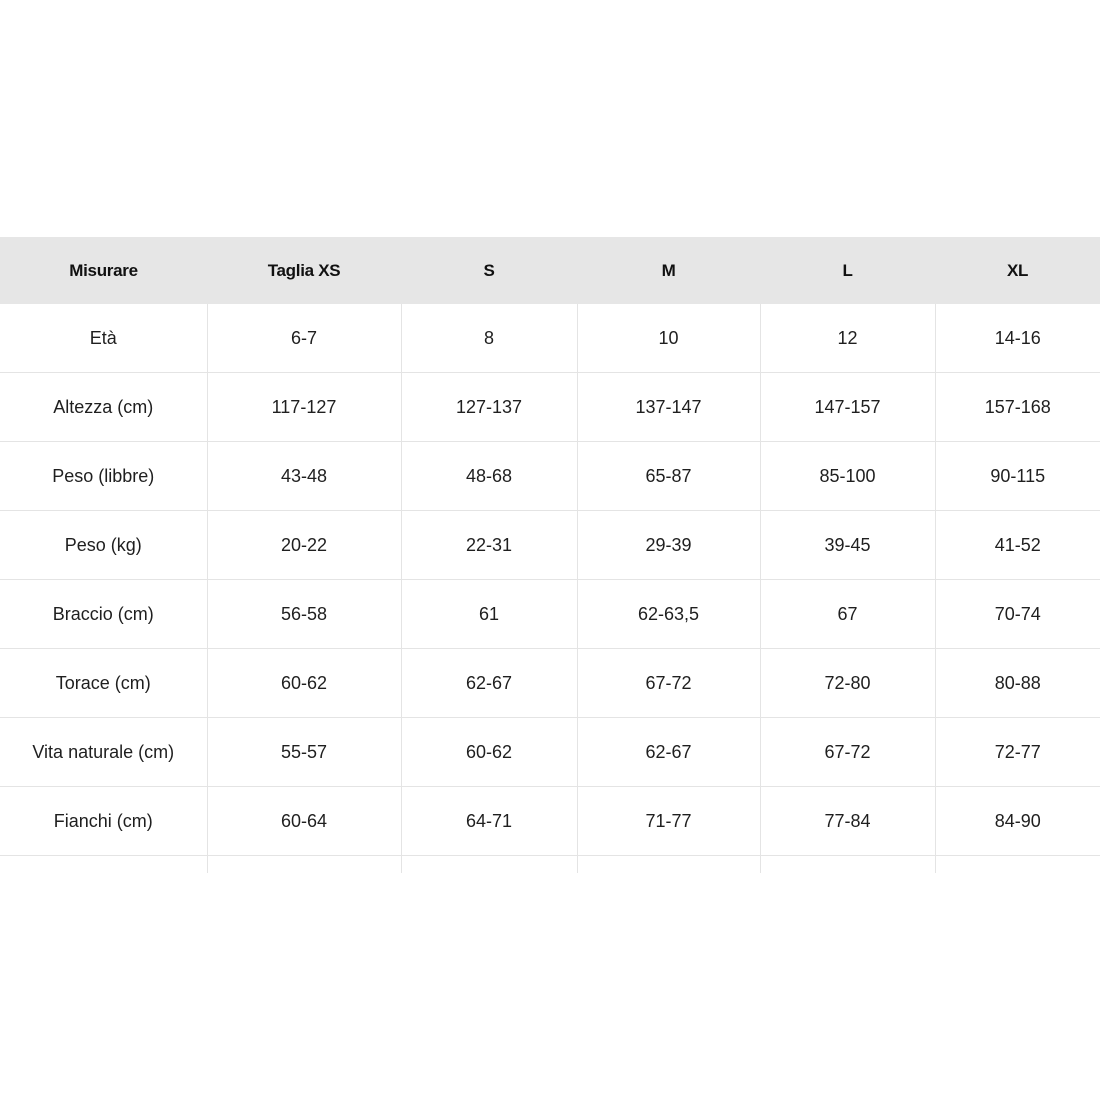 This screenshot has height=1100, width=1100. Describe the element at coordinates (304, 270) in the screenshot. I see `header-size-xs: Taglia XS` at that location.